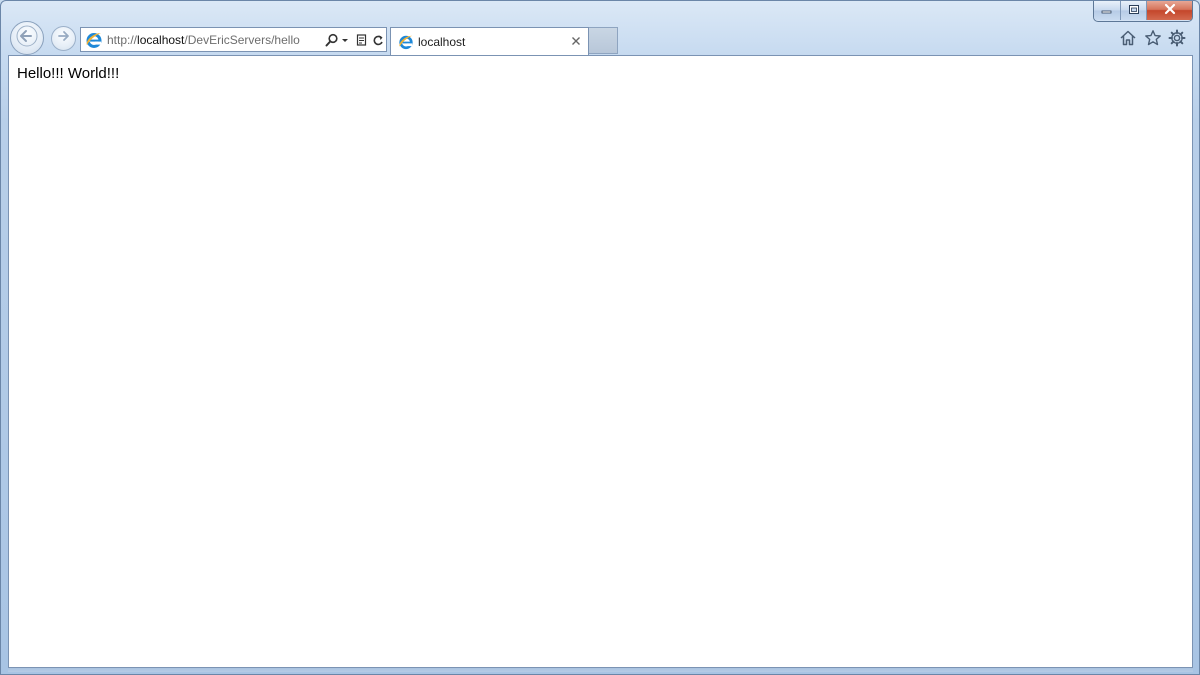 Image resolution: width=1200 pixels, height=675 pixels. I want to click on ie-page-icon, so click(406, 42).